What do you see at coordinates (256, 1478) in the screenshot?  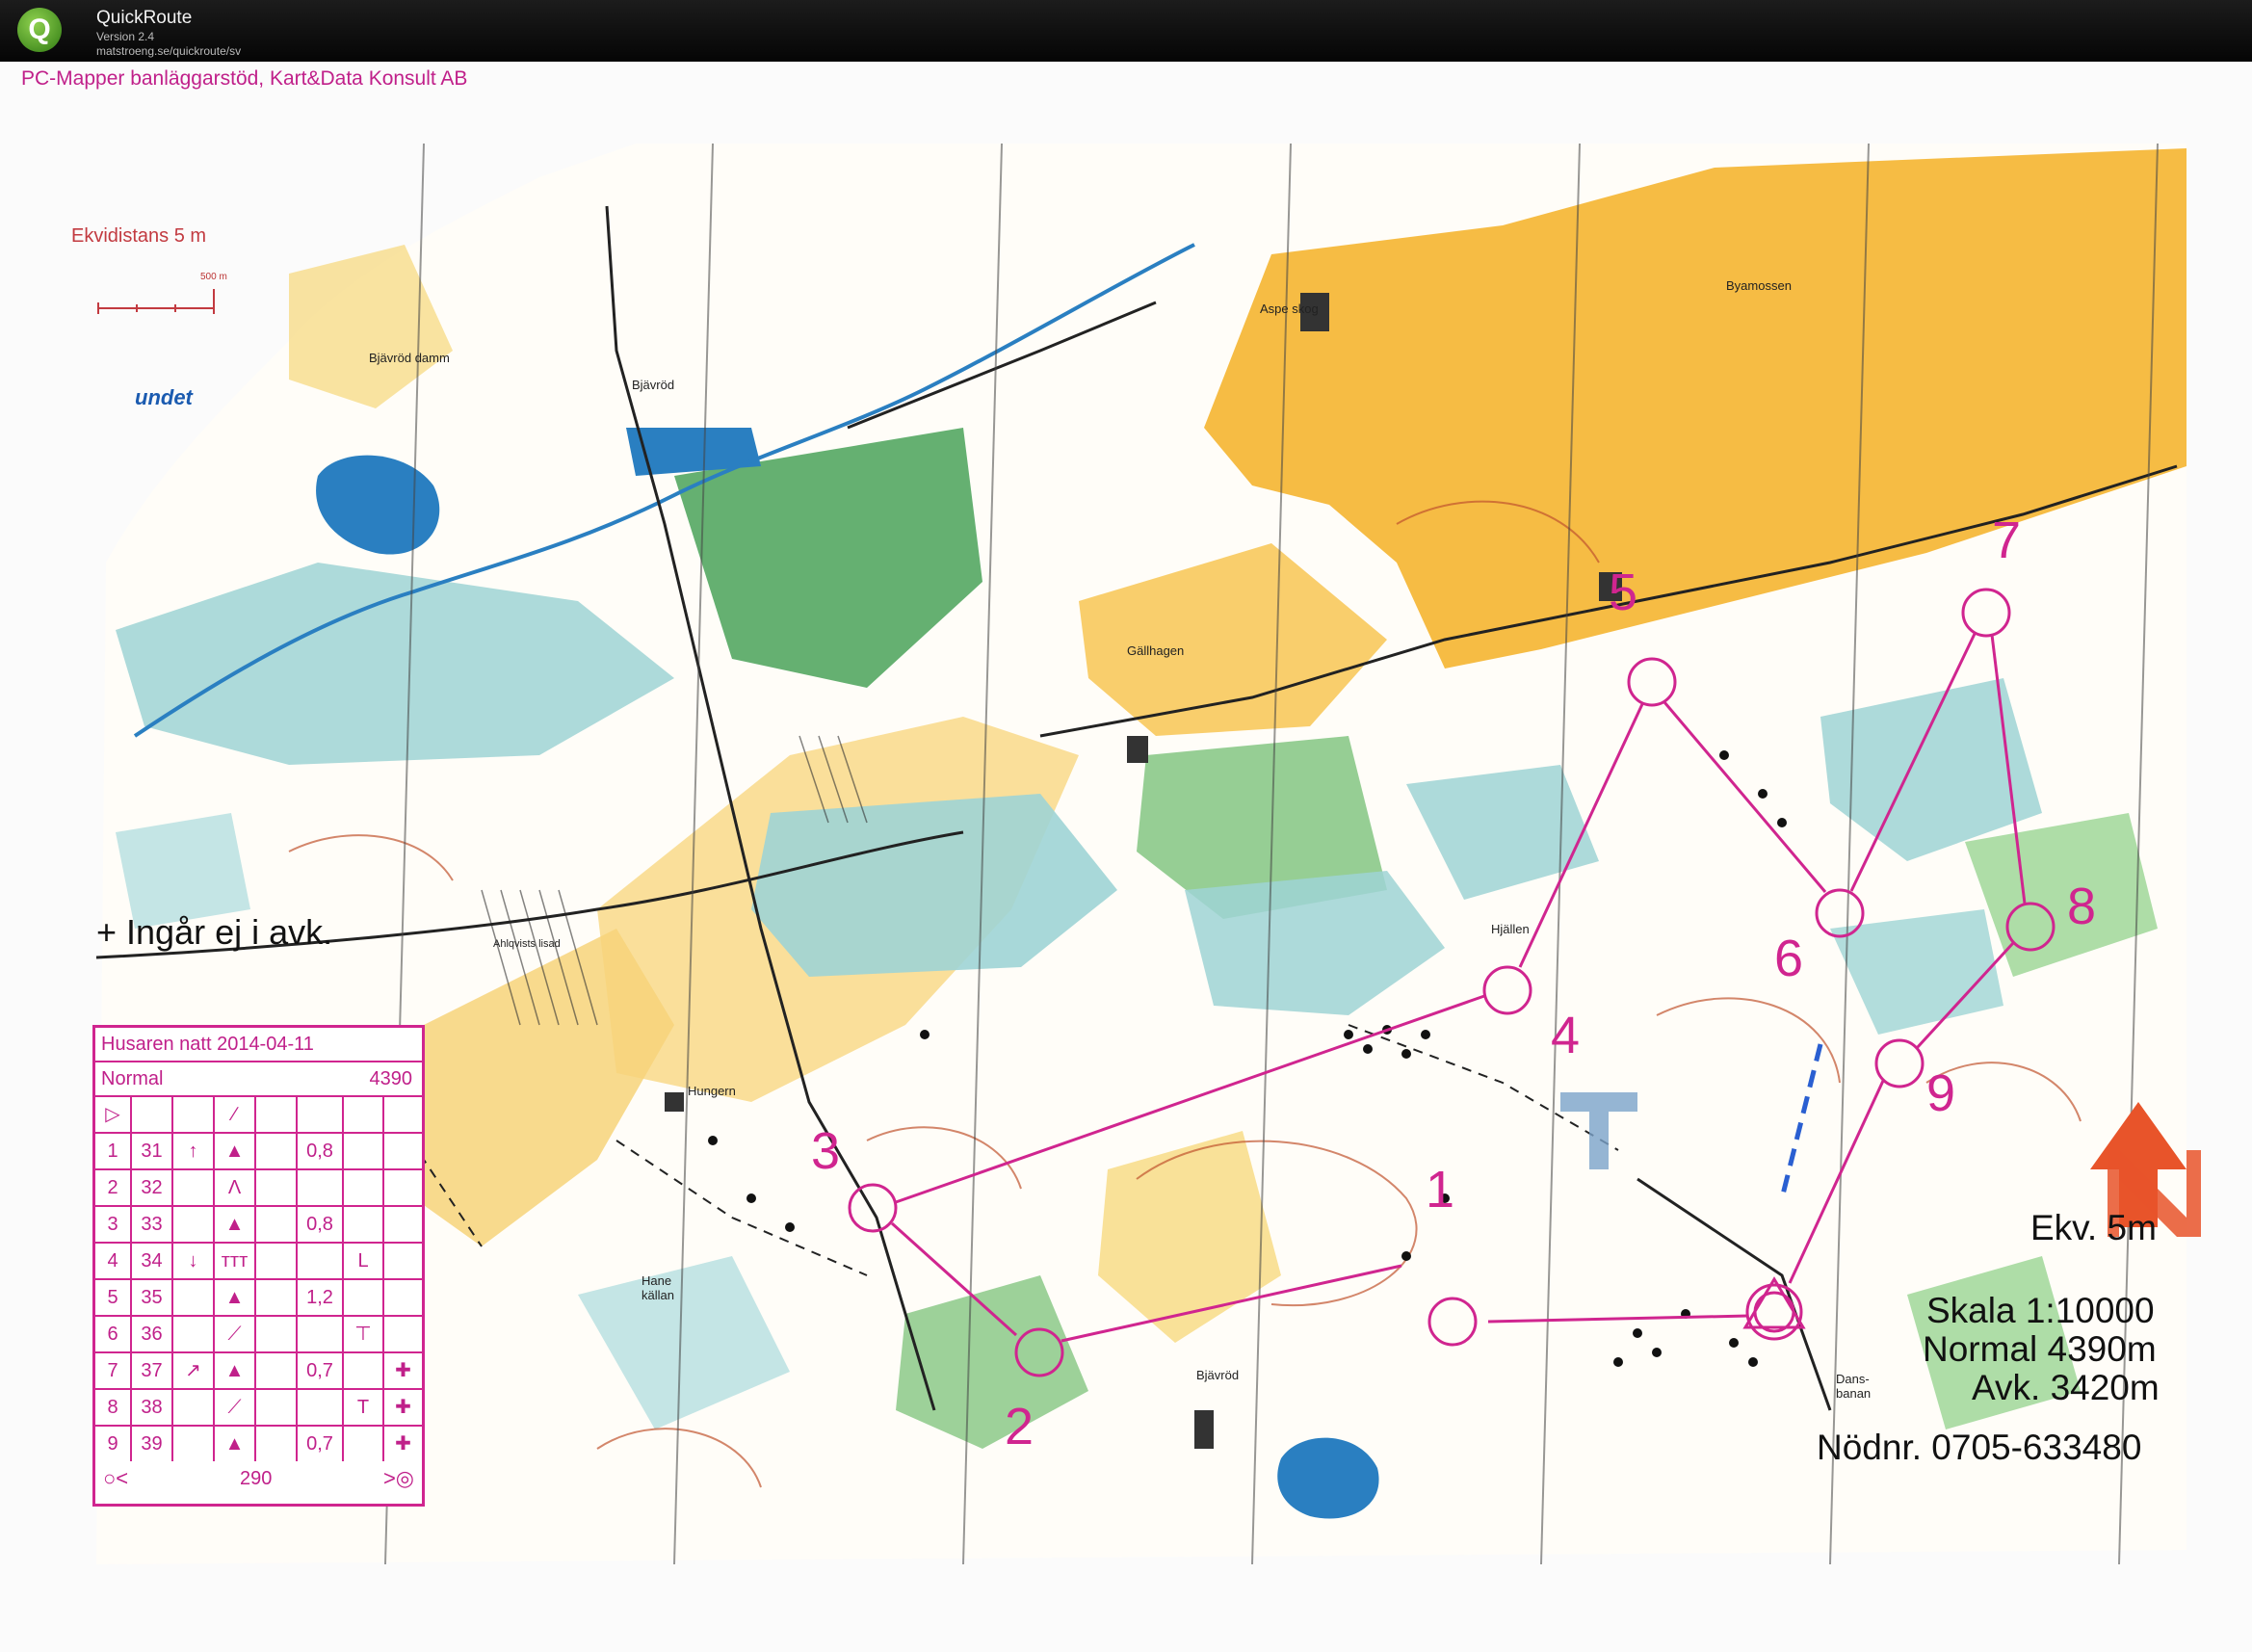 I see `finish-distance: 290` at bounding box center [256, 1478].